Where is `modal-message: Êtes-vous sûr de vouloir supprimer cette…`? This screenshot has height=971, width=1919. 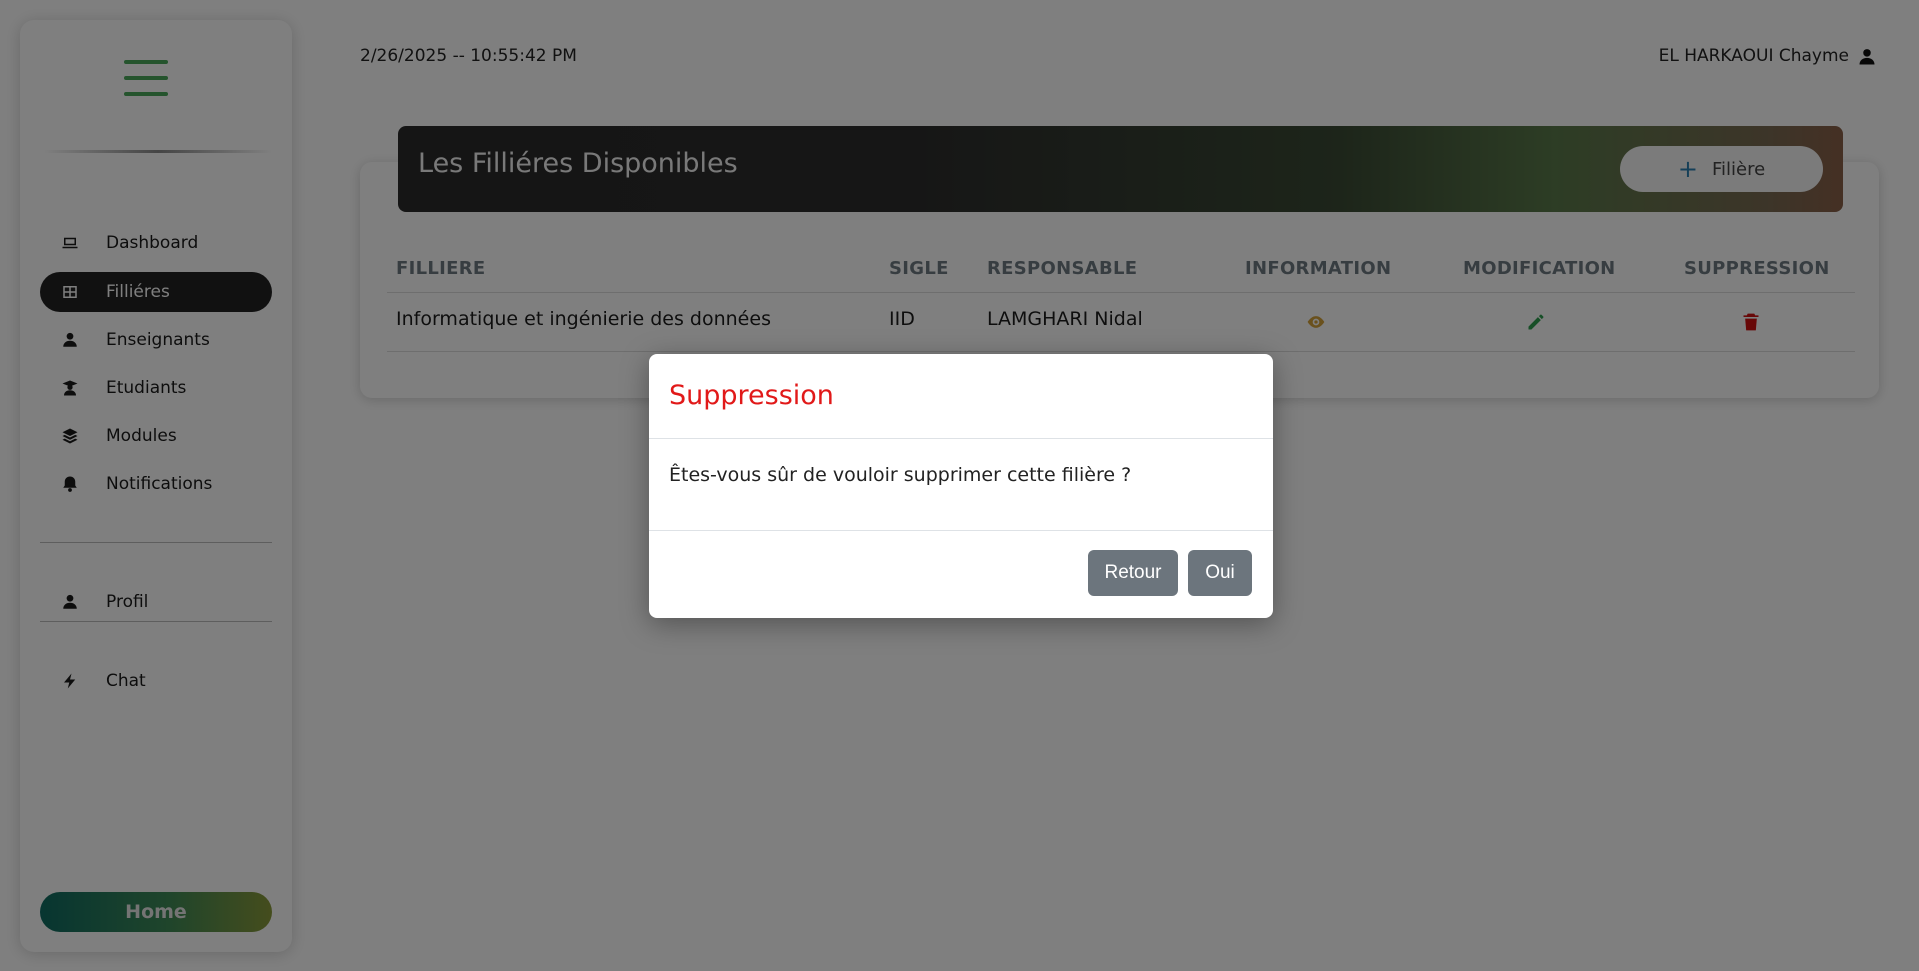 modal-message: Êtes-vous sûr de vouloir supprimer cette… is located at coordinates (900, 475).